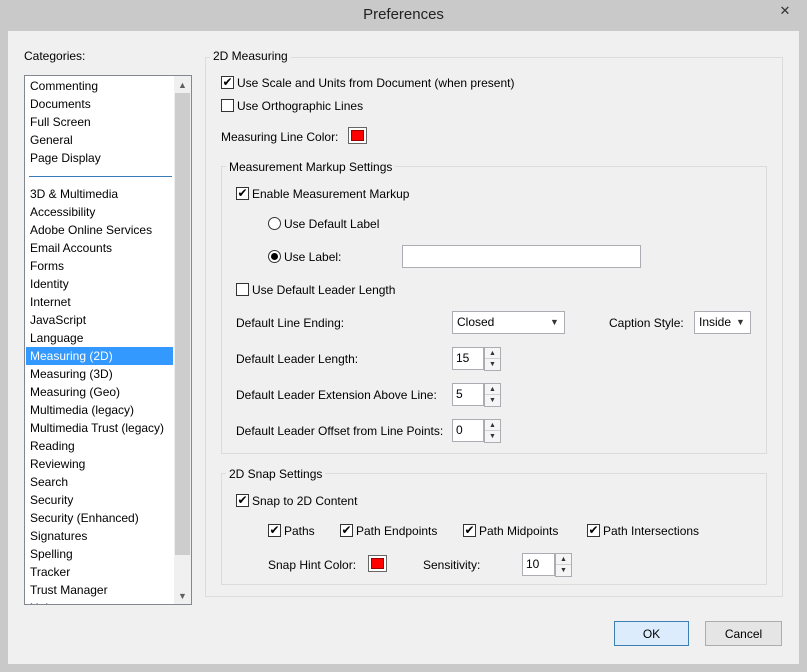 The image size is (807, 672). What do you see at coordinates (99, 320) in the screenshot?
I see `category-item: JavaScript` at bounding box center [99, 320].